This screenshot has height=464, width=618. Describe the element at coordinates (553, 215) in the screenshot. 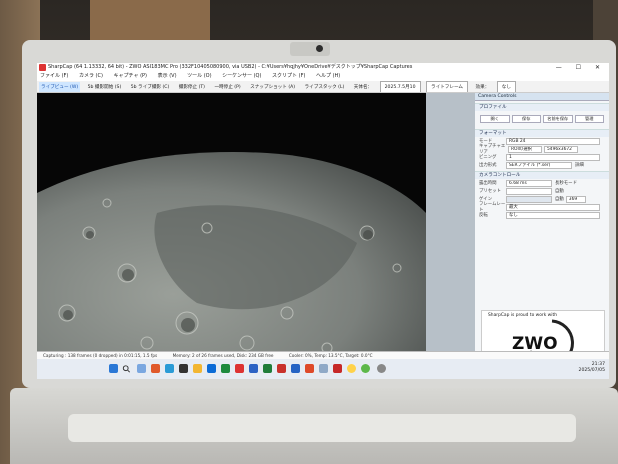

I see `reverse-select: なし` at that location.